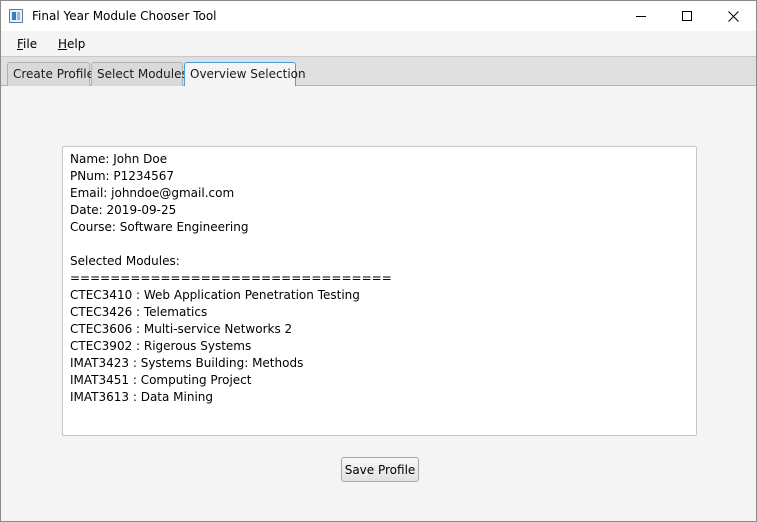 The height and width of the screenshot is (522, 757). What do you see at coordinates (119, 159) in the screenshot?
I see `overview-line: Name: John Doe` at bounding box center [119, 159].